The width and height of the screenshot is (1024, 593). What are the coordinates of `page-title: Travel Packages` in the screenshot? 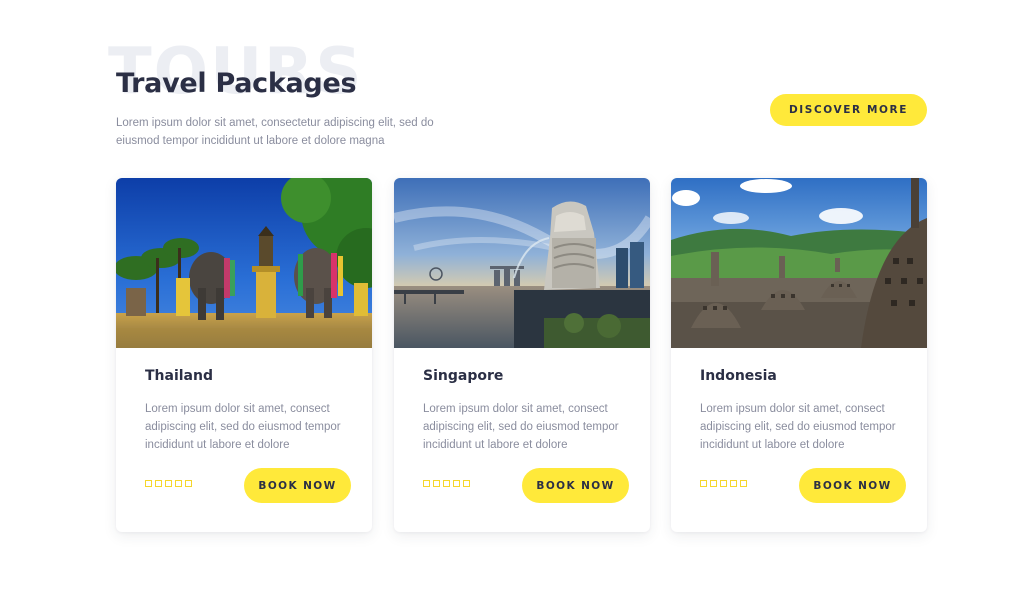 It's located at (236, 83).